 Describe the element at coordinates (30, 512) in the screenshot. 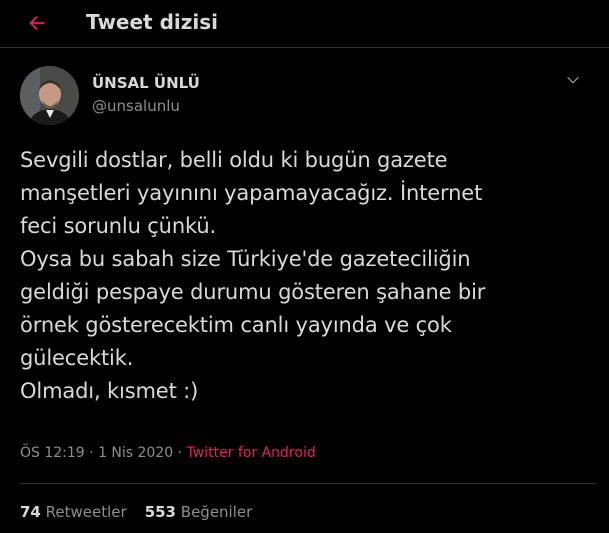

I see `retweets-count: 74` at that location.